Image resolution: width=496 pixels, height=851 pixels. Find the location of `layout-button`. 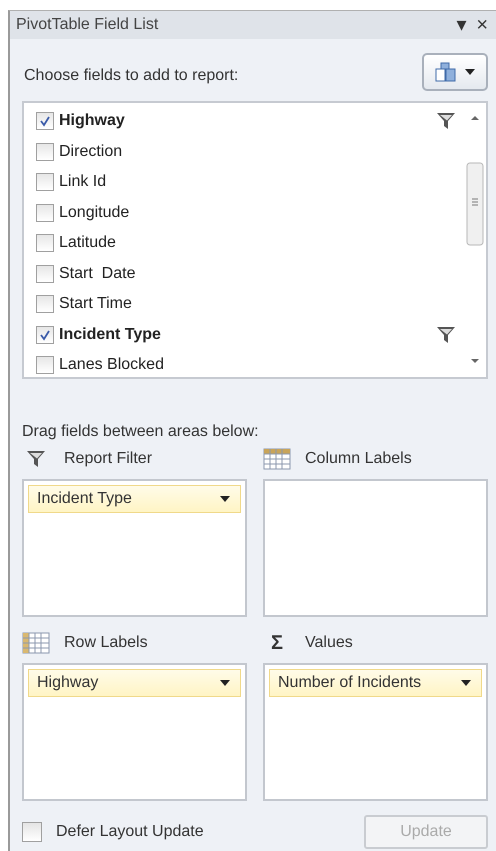

layout-button is located at coordinates (455, 72).